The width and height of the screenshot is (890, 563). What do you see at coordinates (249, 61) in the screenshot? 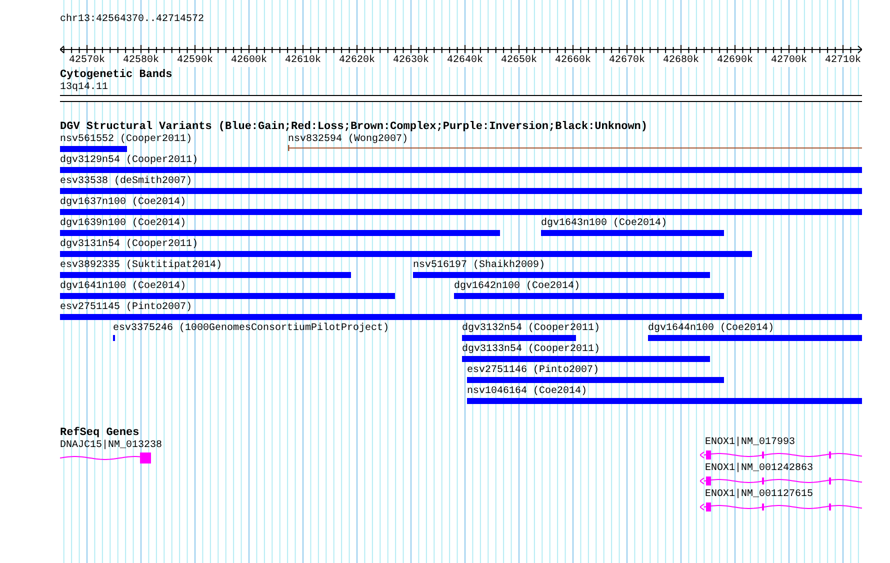
I see `ruler-label: 42600k` at bounding box center [249, 61].